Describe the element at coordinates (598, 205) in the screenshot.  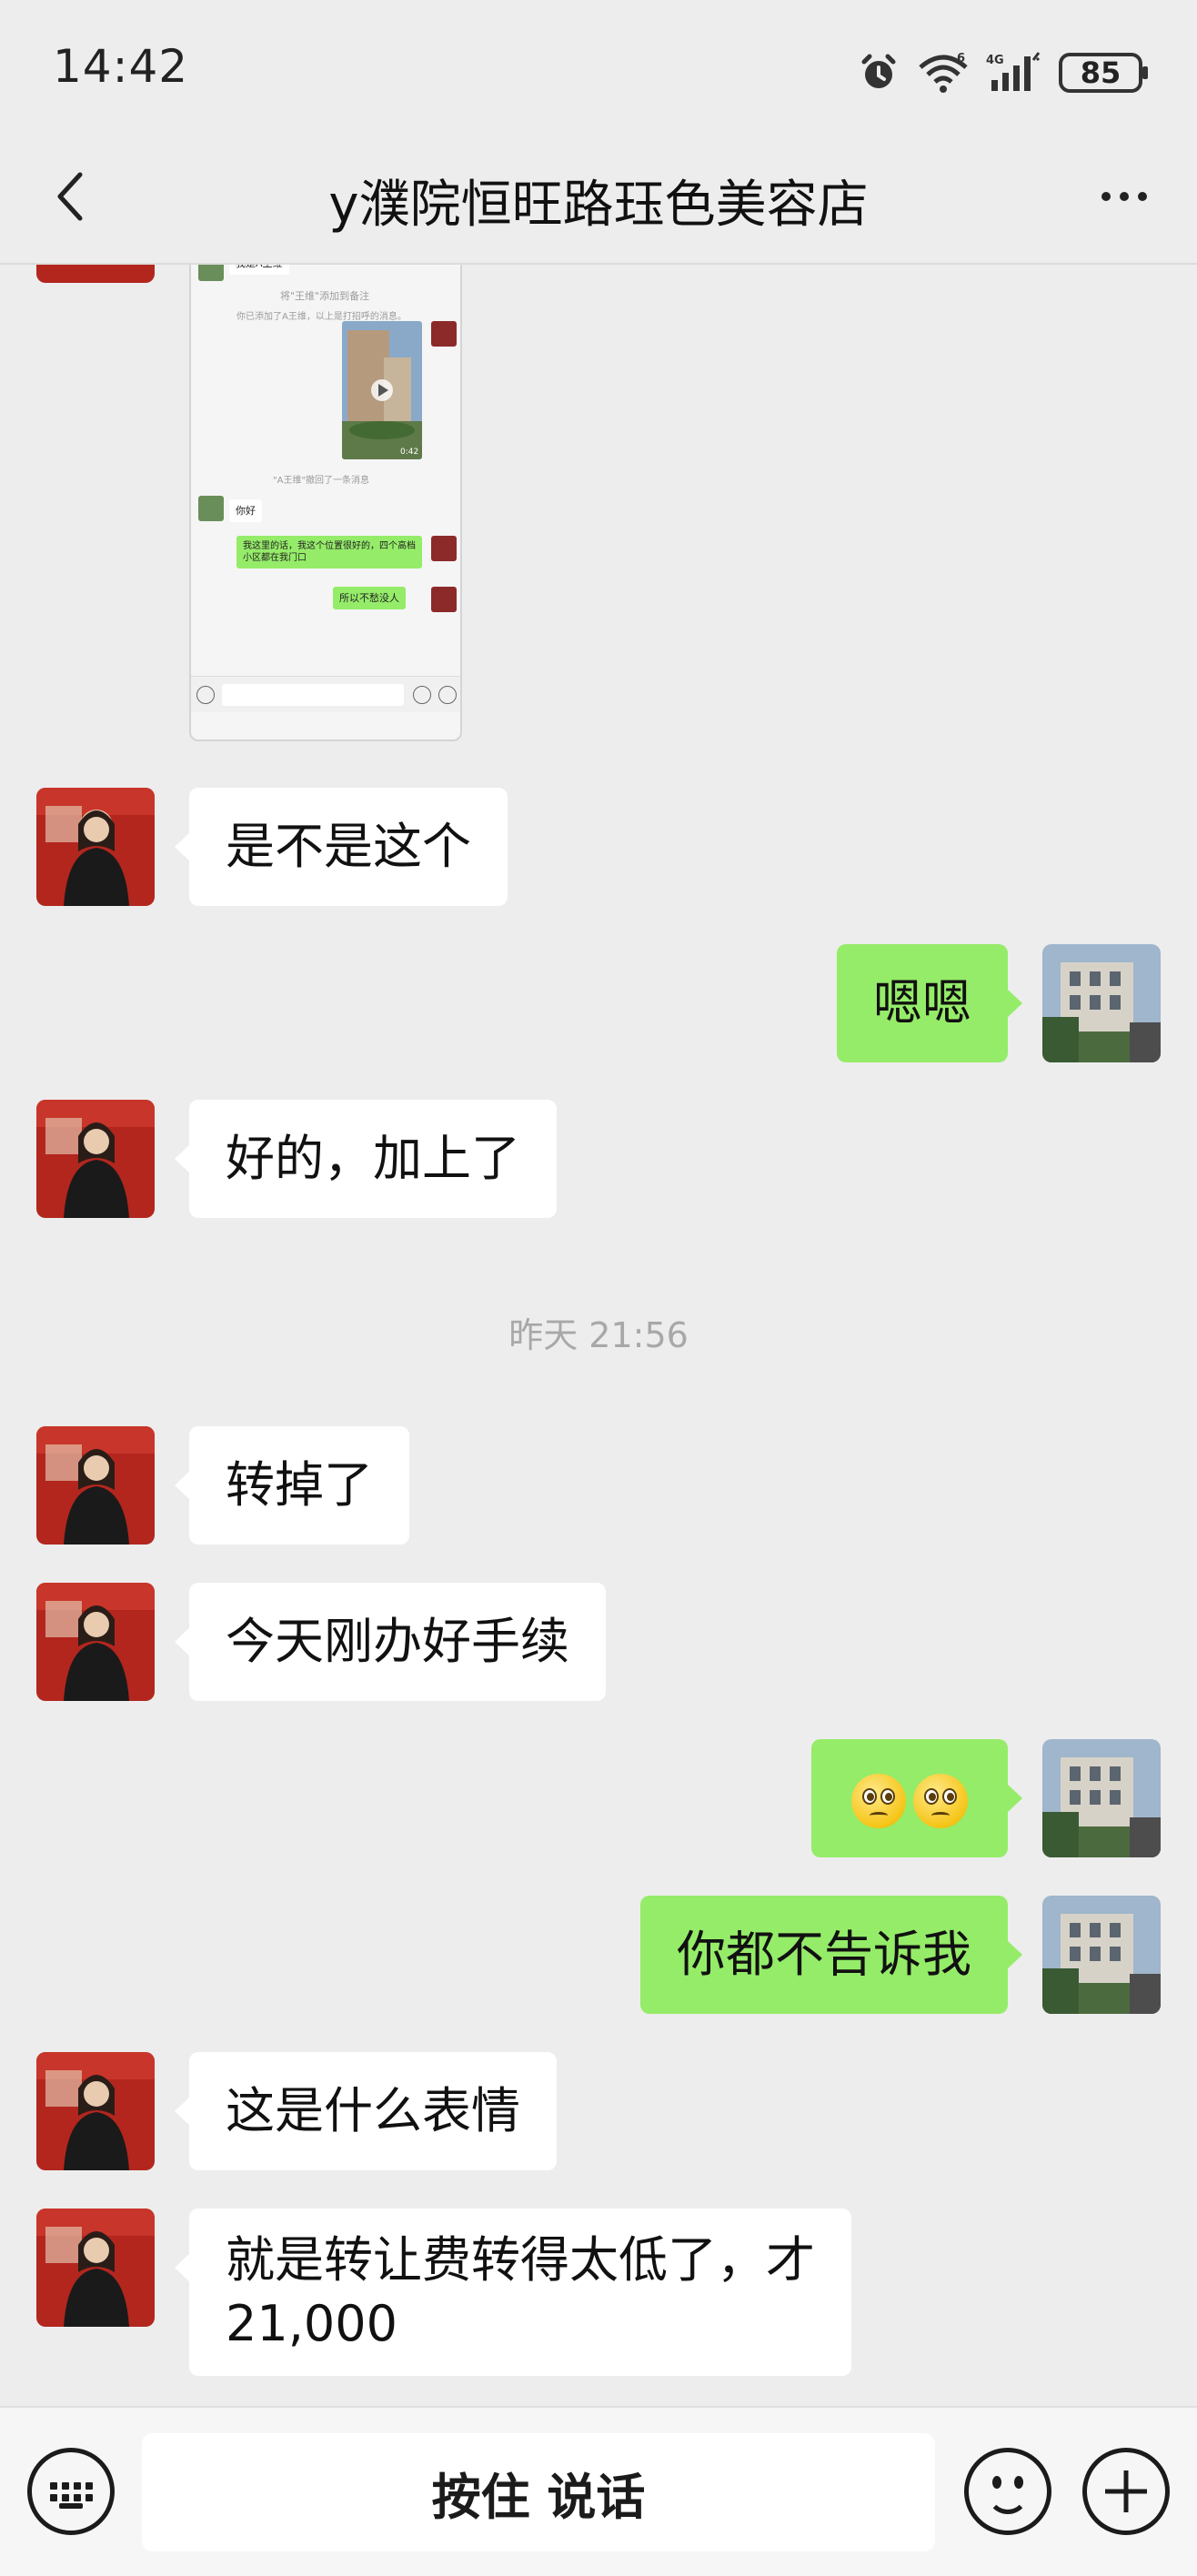
I see `chat-title: y濮院恒旺路珏色美容店` at that location.